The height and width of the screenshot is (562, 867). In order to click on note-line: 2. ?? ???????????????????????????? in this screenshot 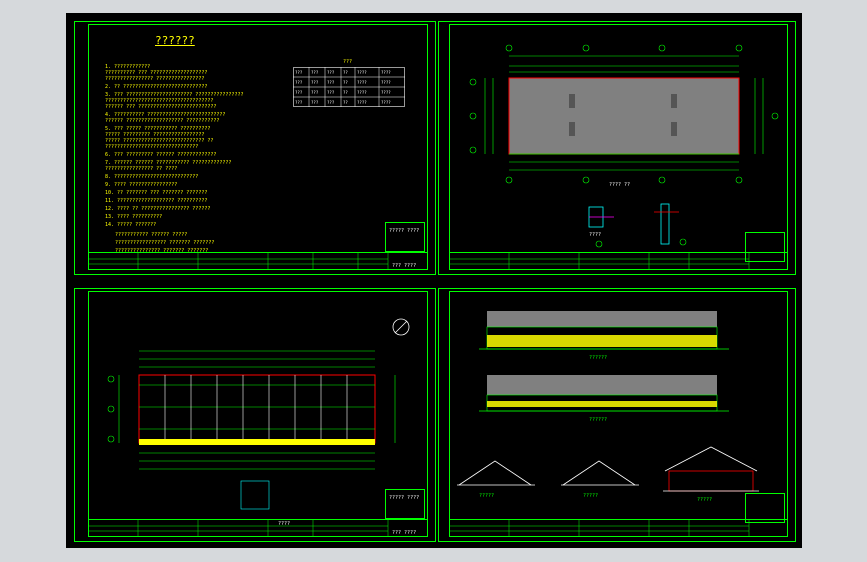, I will do `click(156, 87)`.